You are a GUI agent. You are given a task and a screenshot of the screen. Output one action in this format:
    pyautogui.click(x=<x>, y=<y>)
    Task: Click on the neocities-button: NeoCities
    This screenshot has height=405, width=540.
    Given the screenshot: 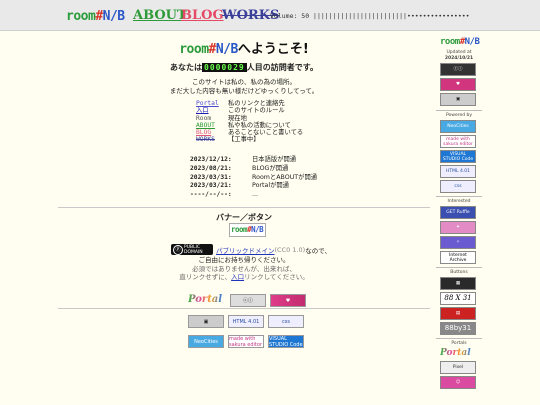 What is the action you would take?
    pyautogui.click(x=206, y=341)
    